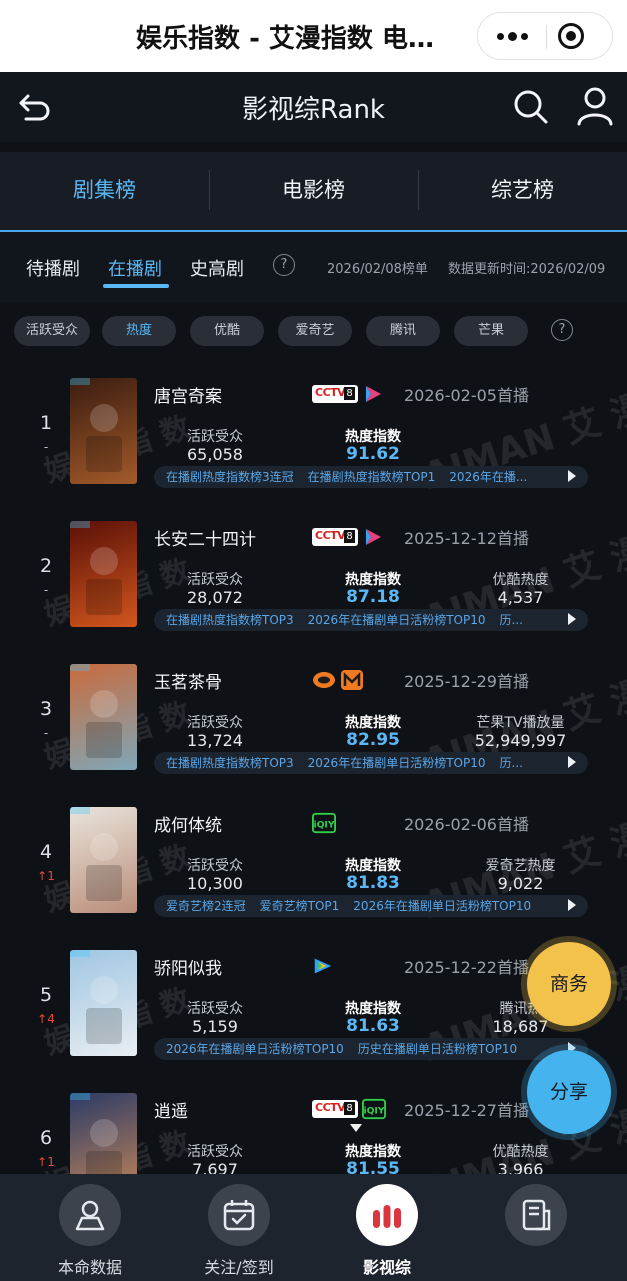  Describe the element at coordinates (227, 331) in the screenshot. I see `filter-youku: 优酷` at that location.